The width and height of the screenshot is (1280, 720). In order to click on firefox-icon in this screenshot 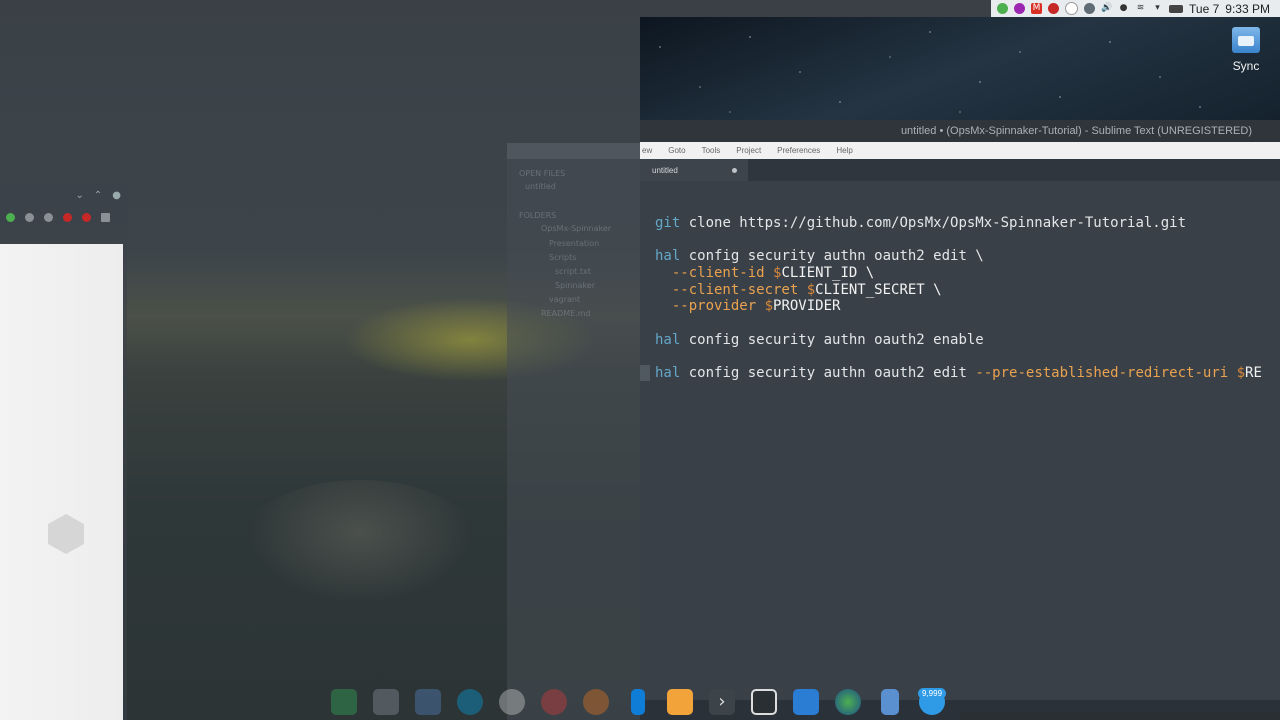, I will do `click(596, 702)`.